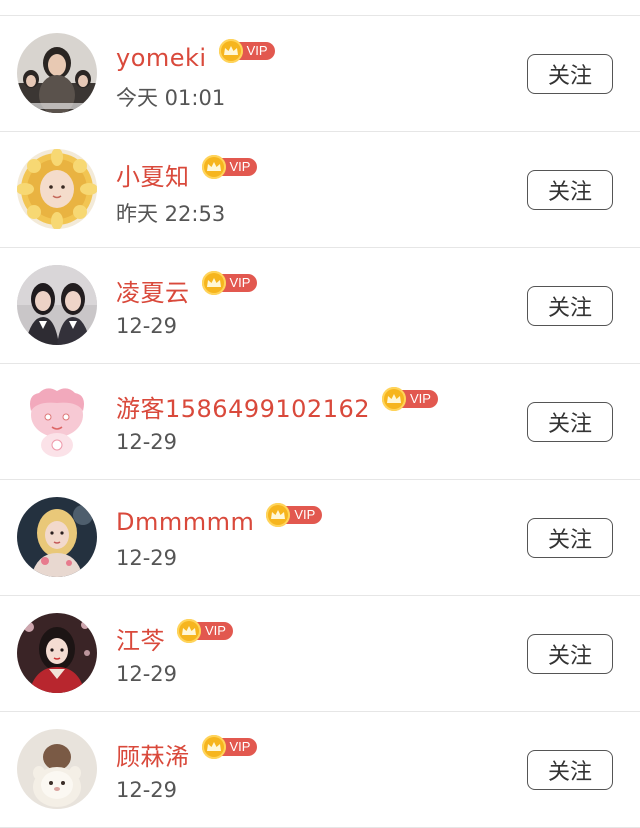 This screenshot has height=828, width=640. I want to click on list-item: yomeki VIP 今天 01:01 关注, so click(320, 74).